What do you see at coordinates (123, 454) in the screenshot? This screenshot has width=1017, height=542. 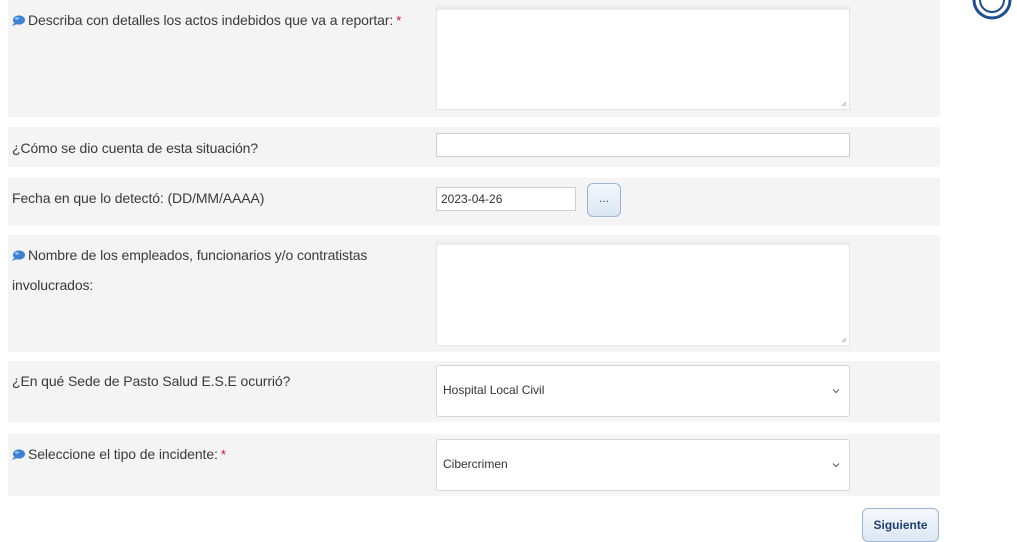 I see `incident-label: Seleccione el tipo de incidente:` at bounding box center [123, 454].